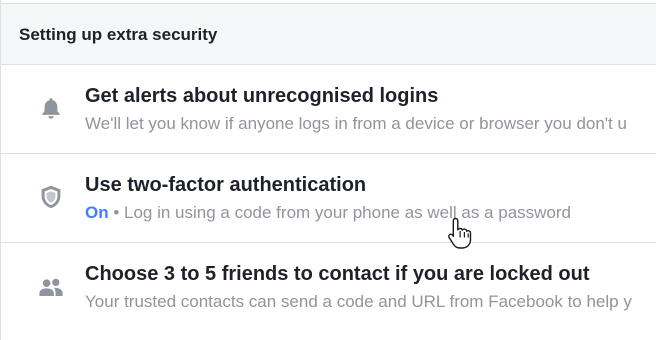  Describe the element at coordinates (226, 185) in the screenshot. I see `setting-heading: Use two-factor authentication` at that location.